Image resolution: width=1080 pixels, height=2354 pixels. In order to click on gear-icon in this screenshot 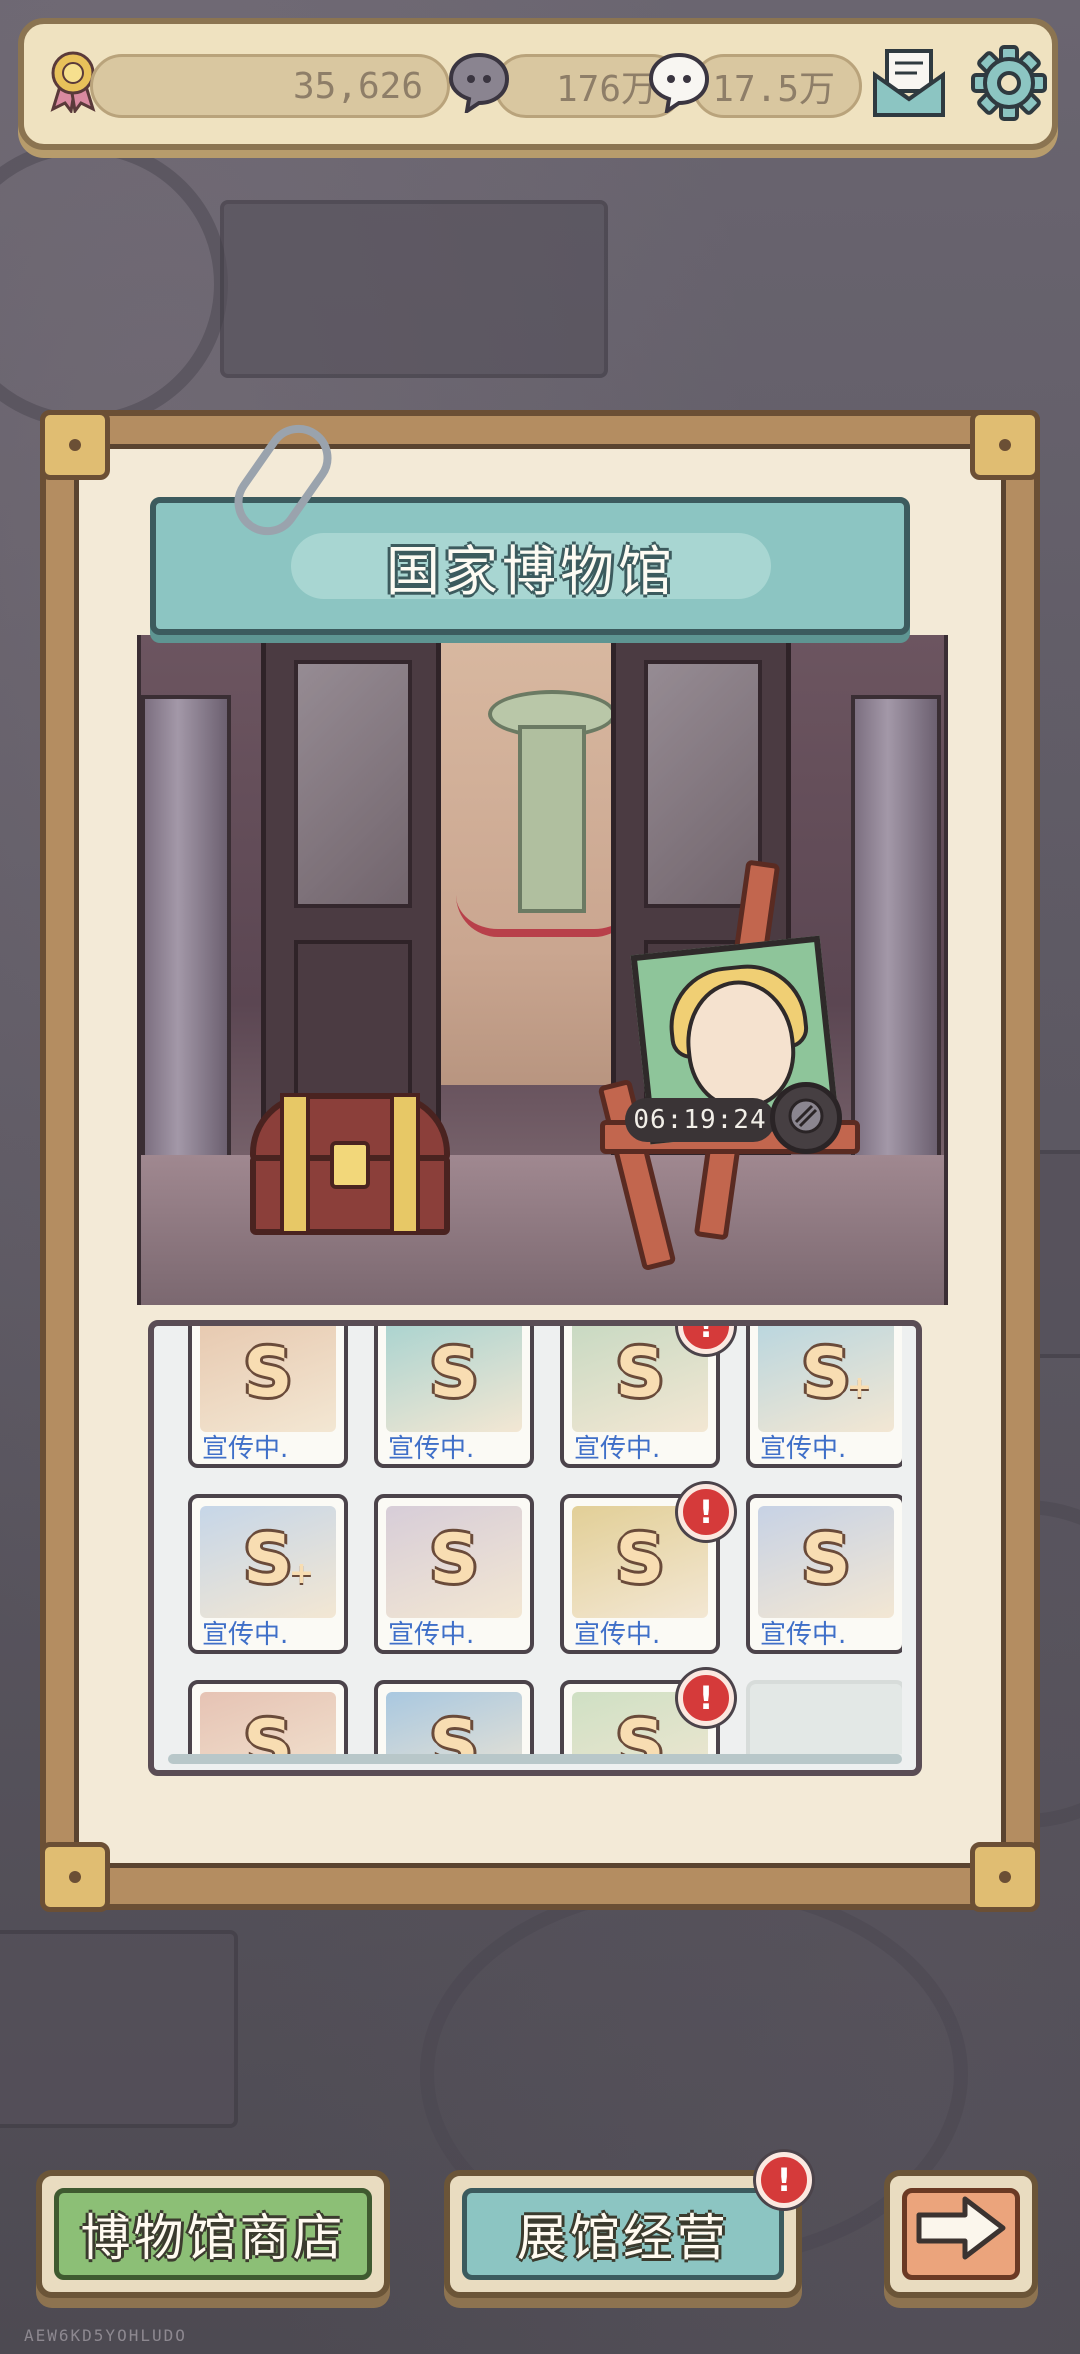, I will do `click(1009, 83)`.